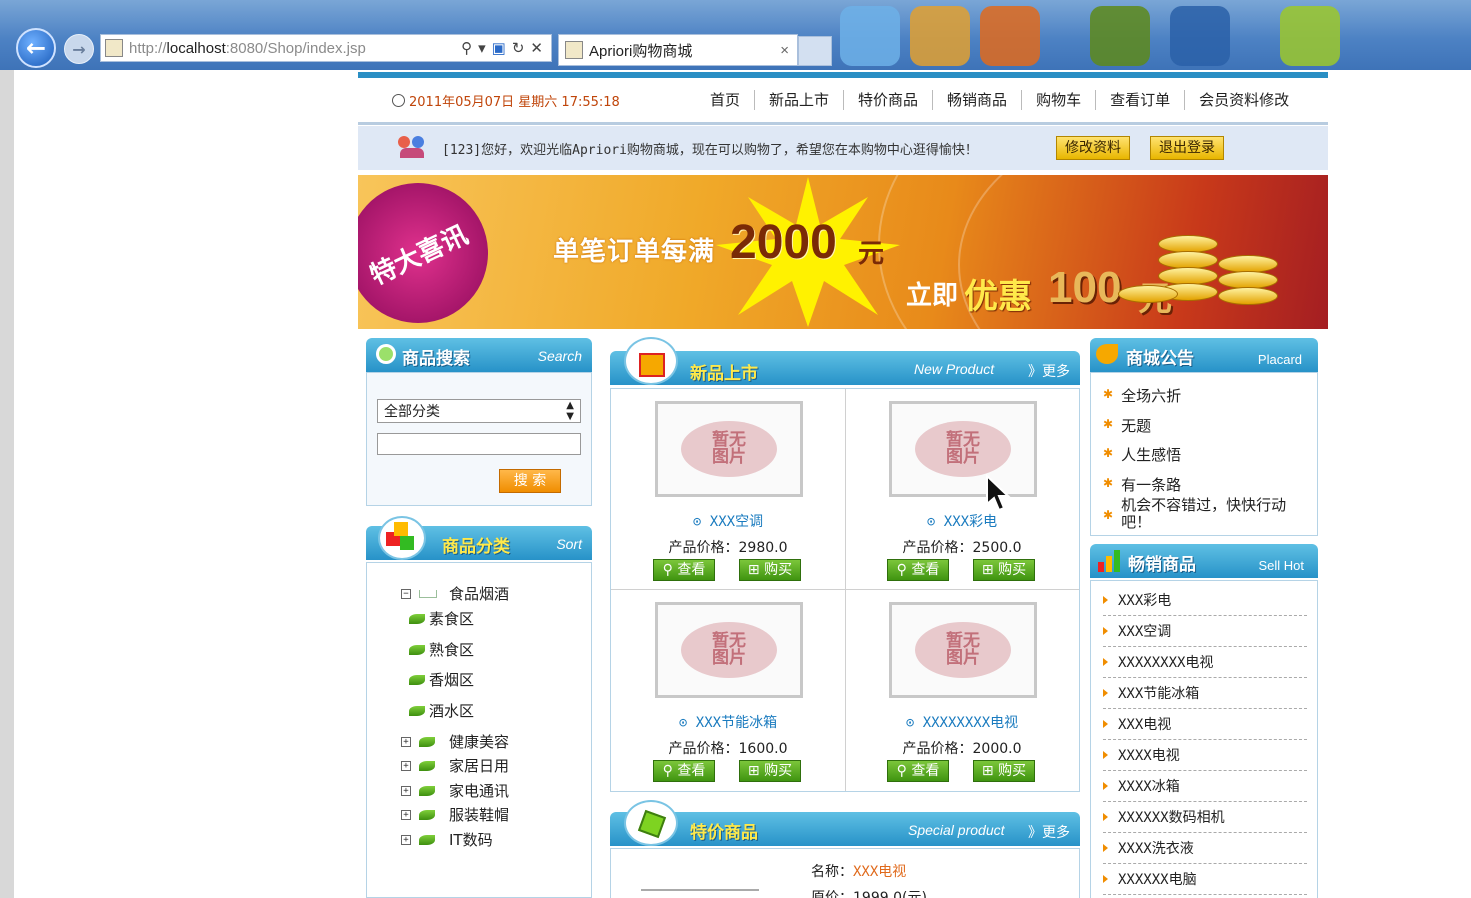 This screenshot has width=1471, height=898. Describe the element at coordinates (1141, 100) in the screenshot. I see `nav-orders: 查看订单` at that location.